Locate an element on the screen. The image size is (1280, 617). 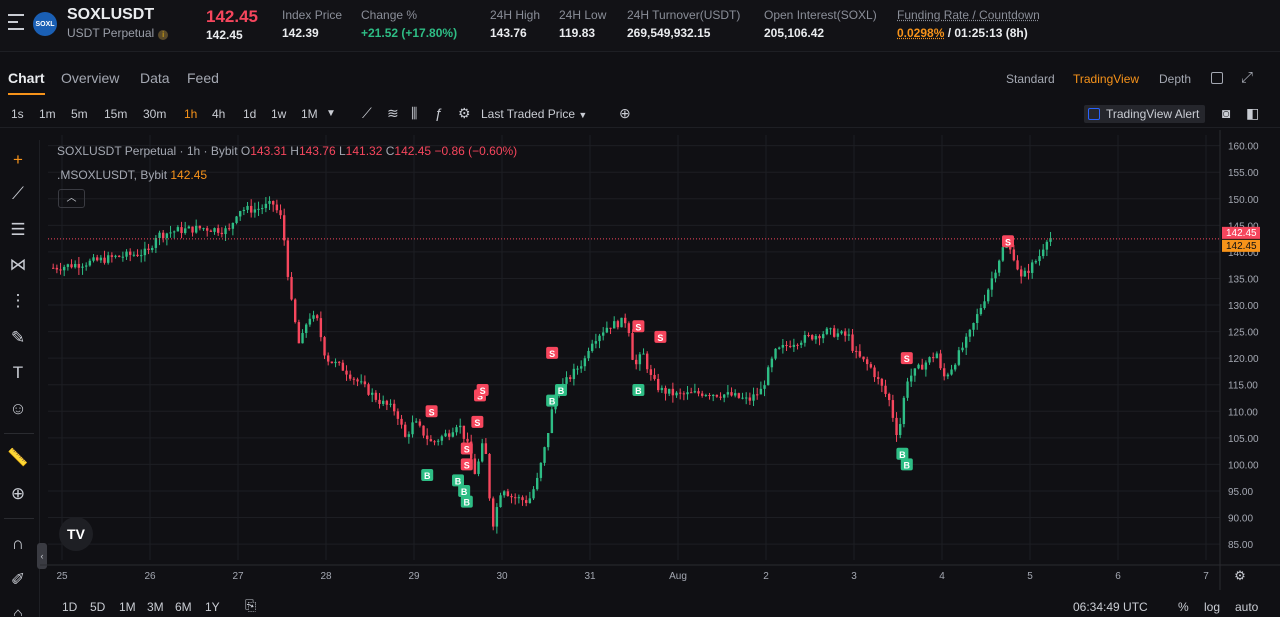
info-icon: i is located at coordinates (163, 35).